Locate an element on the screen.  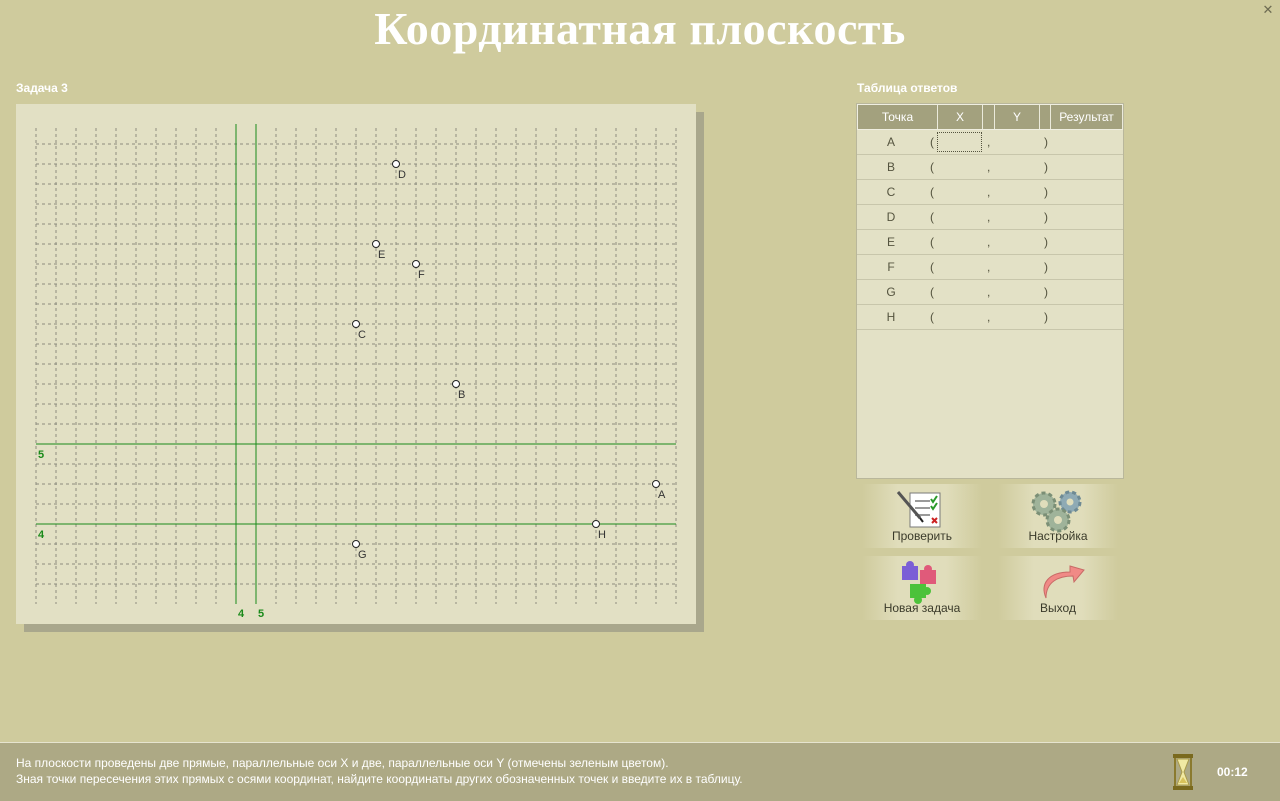
point-label: E is located at coordinates (381, 255).